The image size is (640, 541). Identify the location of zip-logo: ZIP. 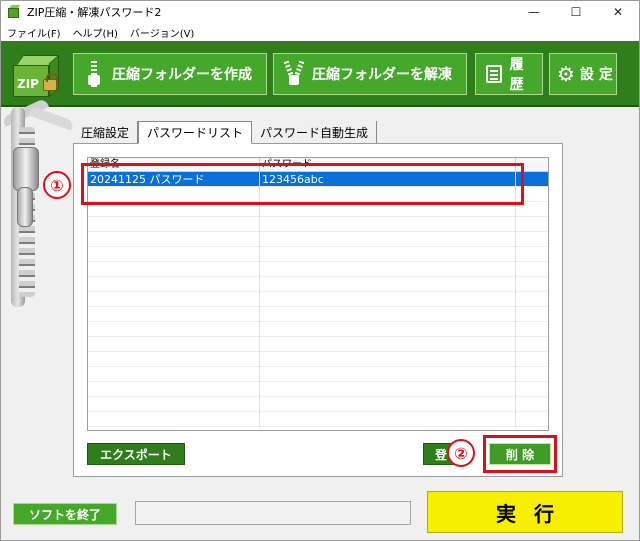
(35, 75).